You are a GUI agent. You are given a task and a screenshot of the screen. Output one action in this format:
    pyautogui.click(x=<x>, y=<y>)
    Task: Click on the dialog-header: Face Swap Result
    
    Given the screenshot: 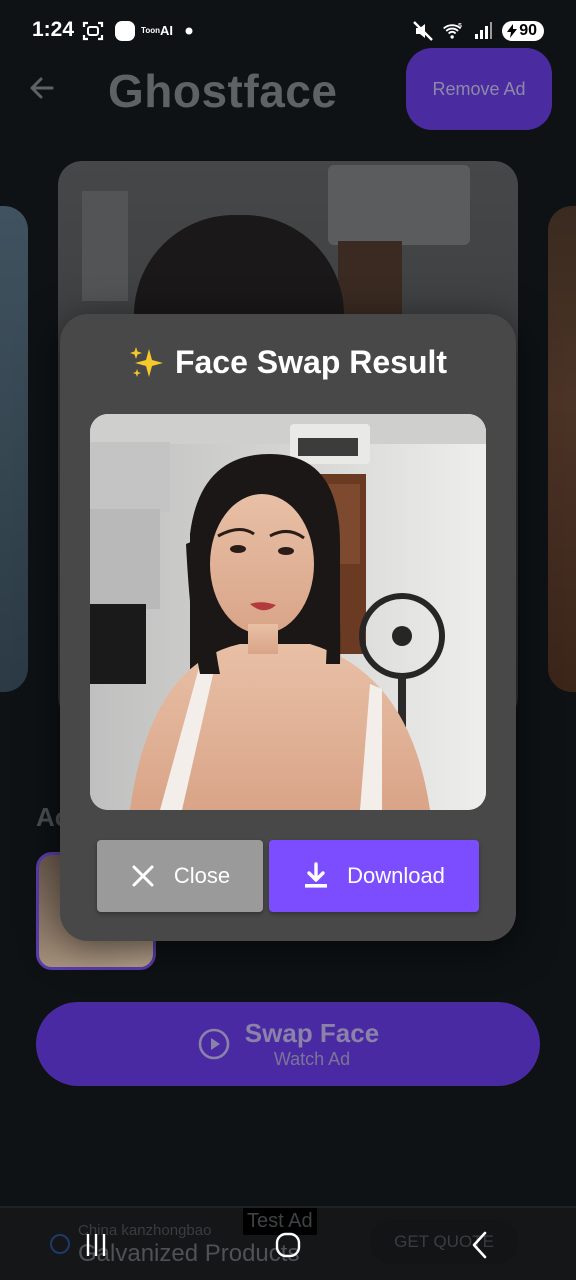 What is the action you would take?
    pyautogui.click(x=288, y=362)
    